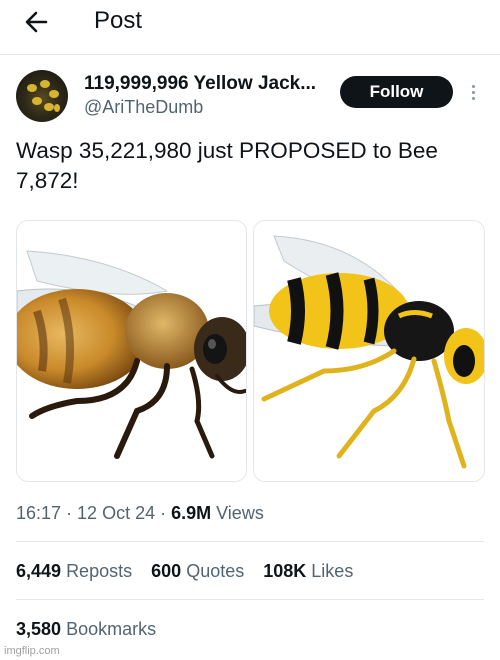  Describe the element at coordinates (473, 86) in the screenshot. I see `more-vertical-icon` at that location.